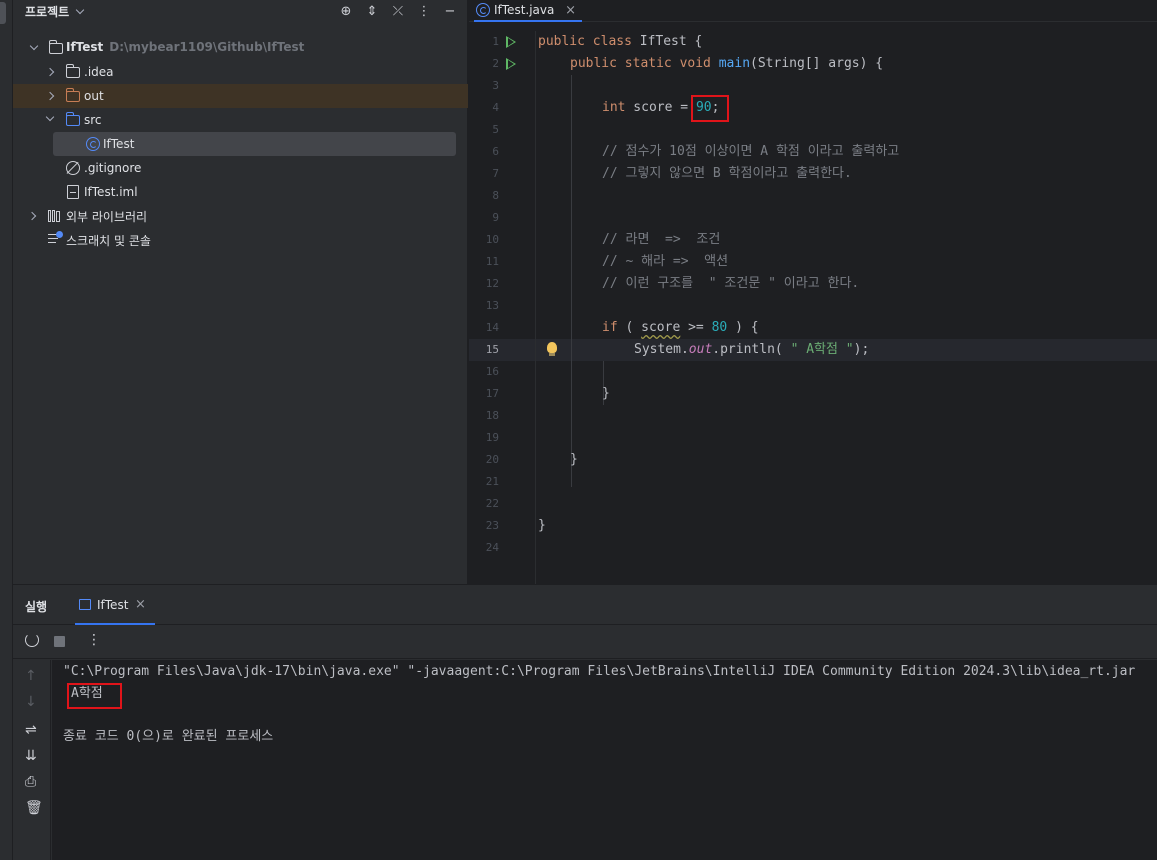 This screenshot has width=1157, height=860. Describe the element at coordinates (207, 47) in the screenshot. I see `module-path: D:\mybear1109\Github\IfTest` at that location.